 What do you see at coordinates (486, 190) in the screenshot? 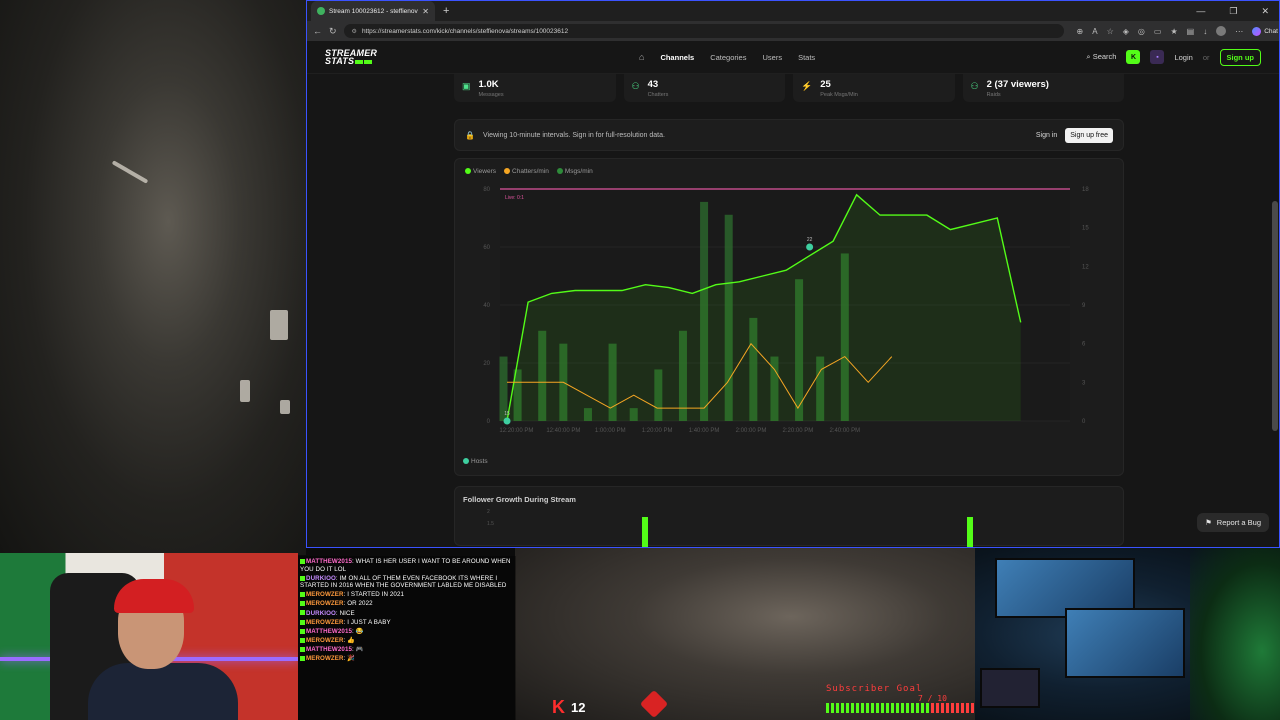
I see `y-tick-label: 80` at bounding box center [486, 190].